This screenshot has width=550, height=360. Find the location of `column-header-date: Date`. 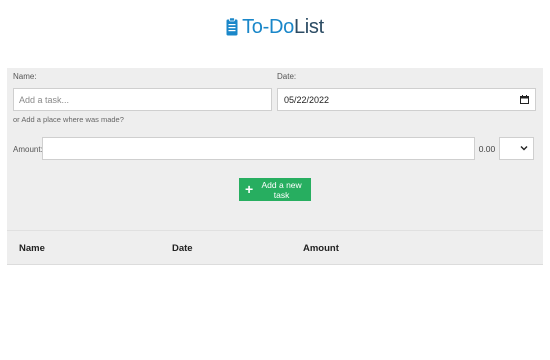

column-header-date: Date is located at coordinates (182, 248).